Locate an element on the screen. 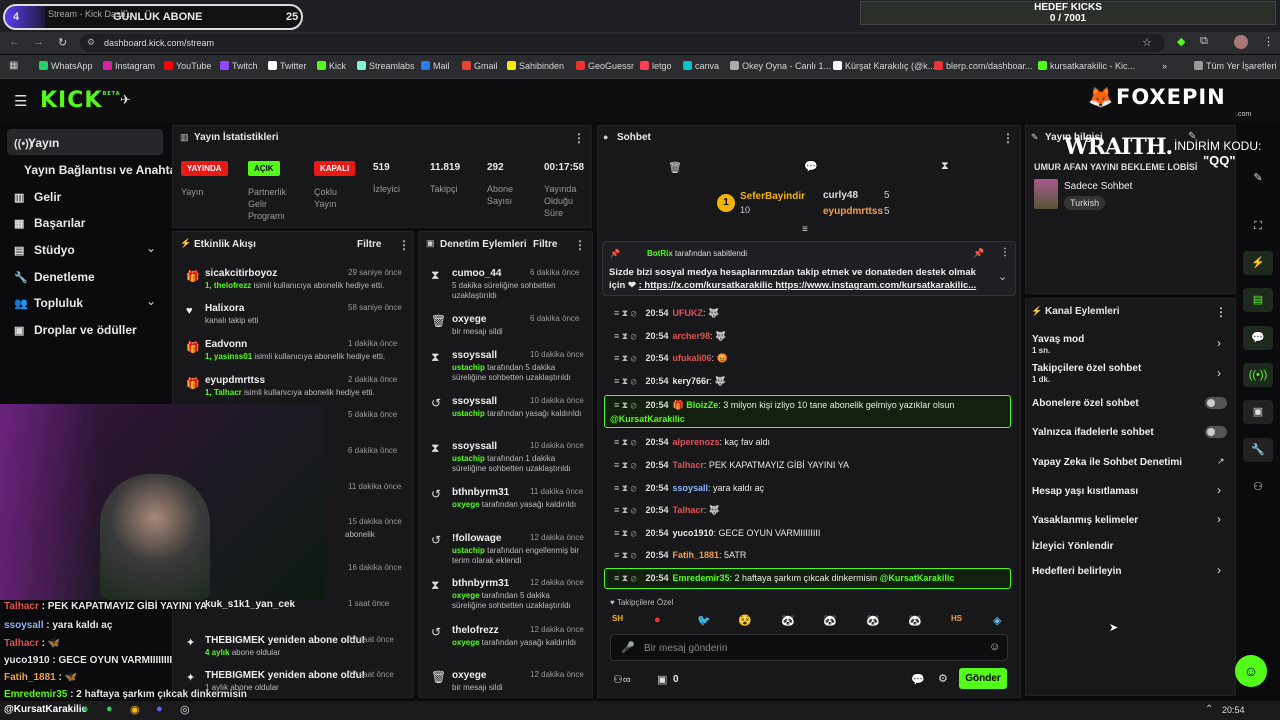 Image resolution: width=1280 pixels, height=720 pixels. chat-message: ≡ ⧗ ⊘ 20:54 kery766r: 🐺 is located at coordinates (670, 381).